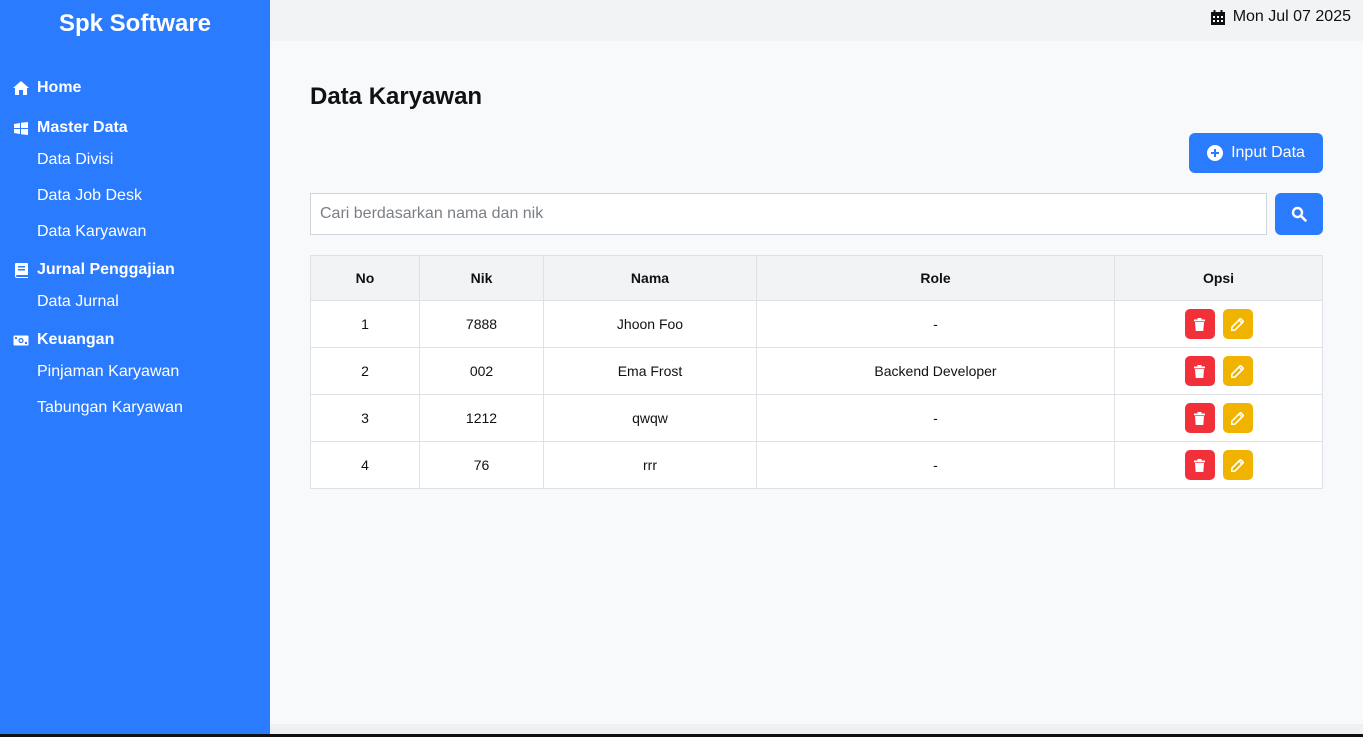 The width and height of the screenshot is (1363, 737). What do you see at coordinates (135, 25) in the screenshot?
I see `brand-title: Spk Software` at bounding box center [135, 25].